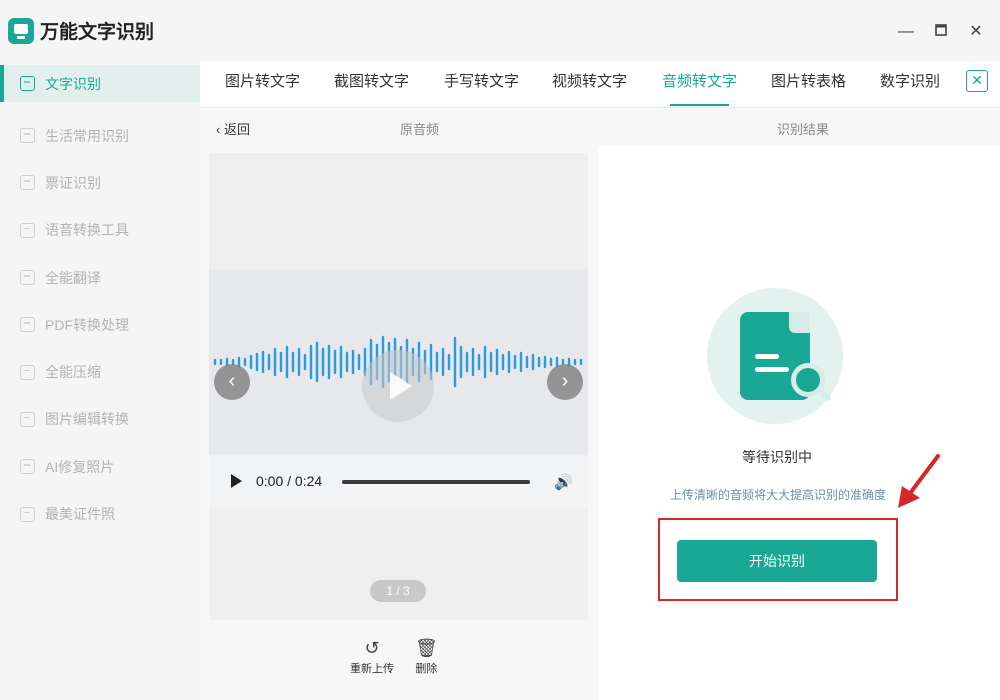  I want to click on voice-icon, so click(27, 230).